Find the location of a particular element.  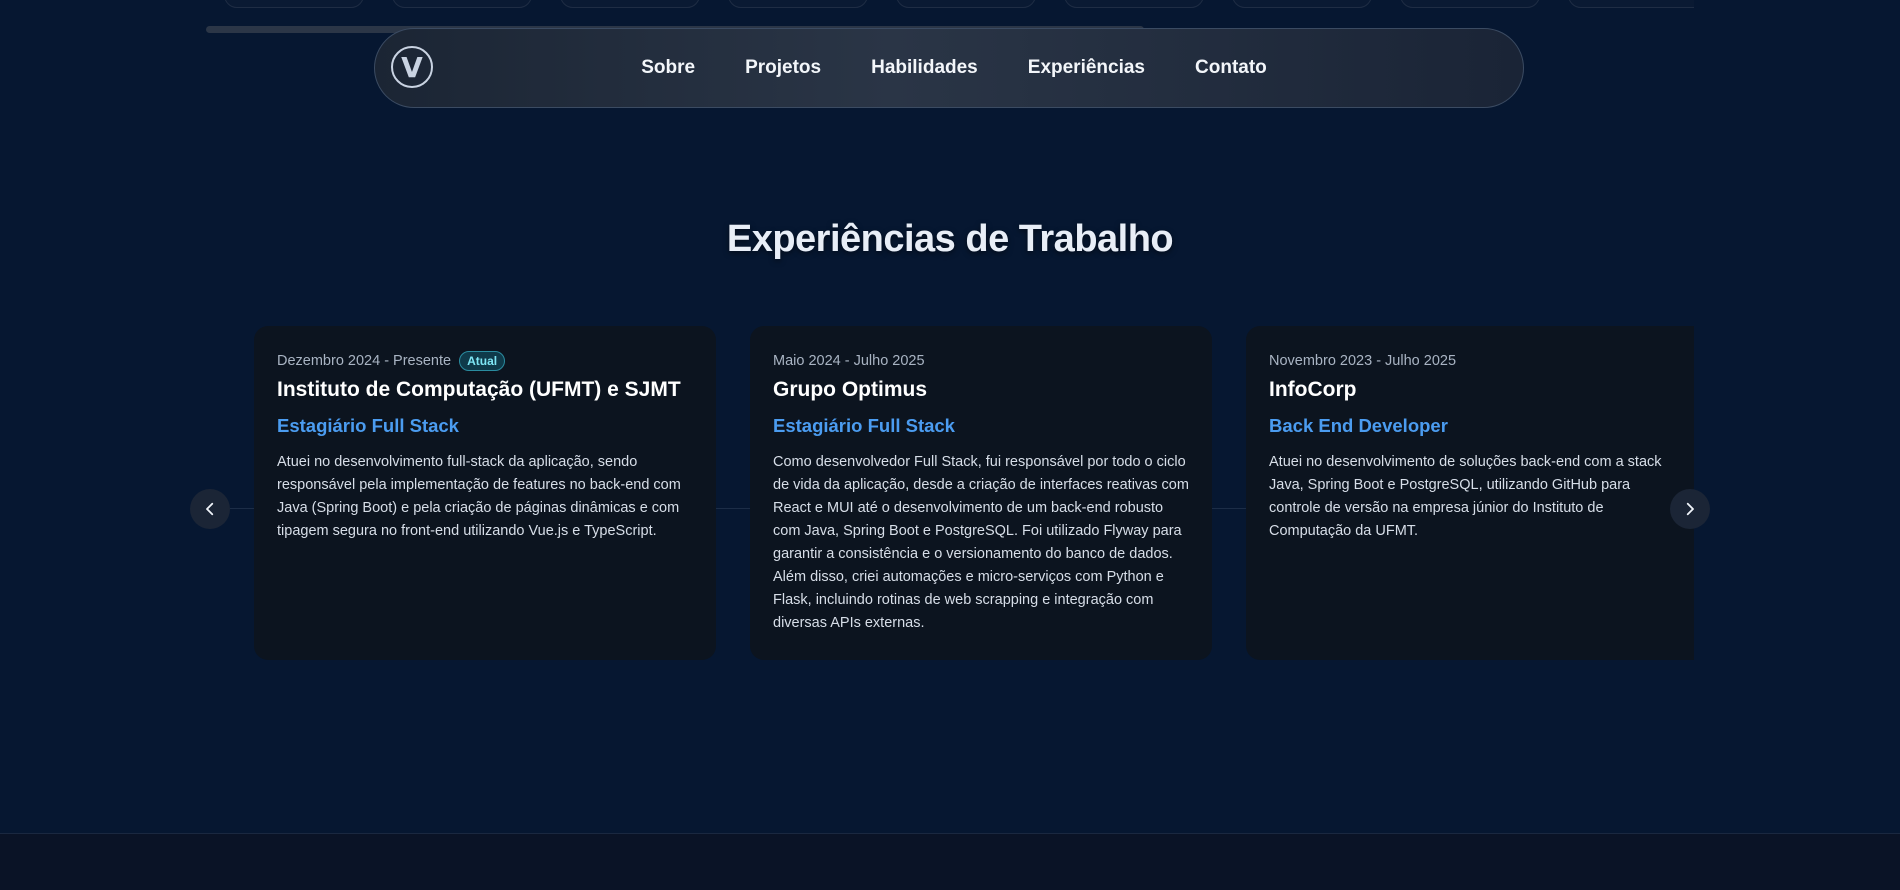

carousel-prev-button is located at coordinates (210, 509).